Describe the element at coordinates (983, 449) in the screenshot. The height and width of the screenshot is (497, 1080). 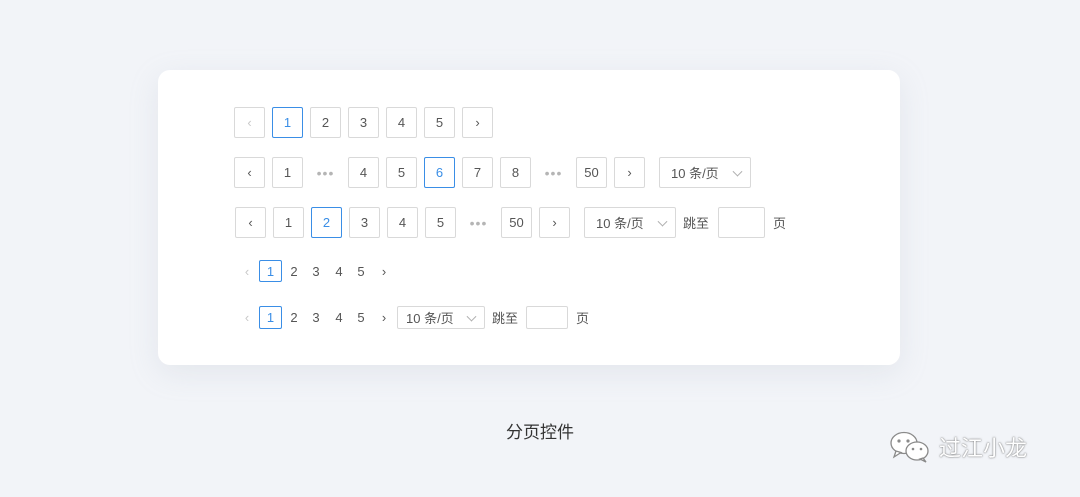
I see `watermark-text: 过江小龙` at that location.